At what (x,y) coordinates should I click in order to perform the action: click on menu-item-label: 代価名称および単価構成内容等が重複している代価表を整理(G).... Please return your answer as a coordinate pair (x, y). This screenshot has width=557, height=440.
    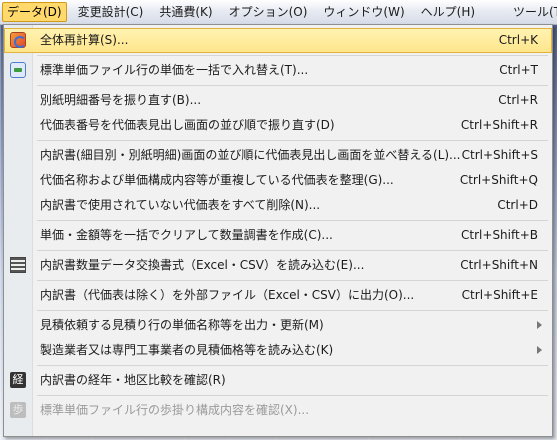
    Looking at the image, I should click on (217, 180).